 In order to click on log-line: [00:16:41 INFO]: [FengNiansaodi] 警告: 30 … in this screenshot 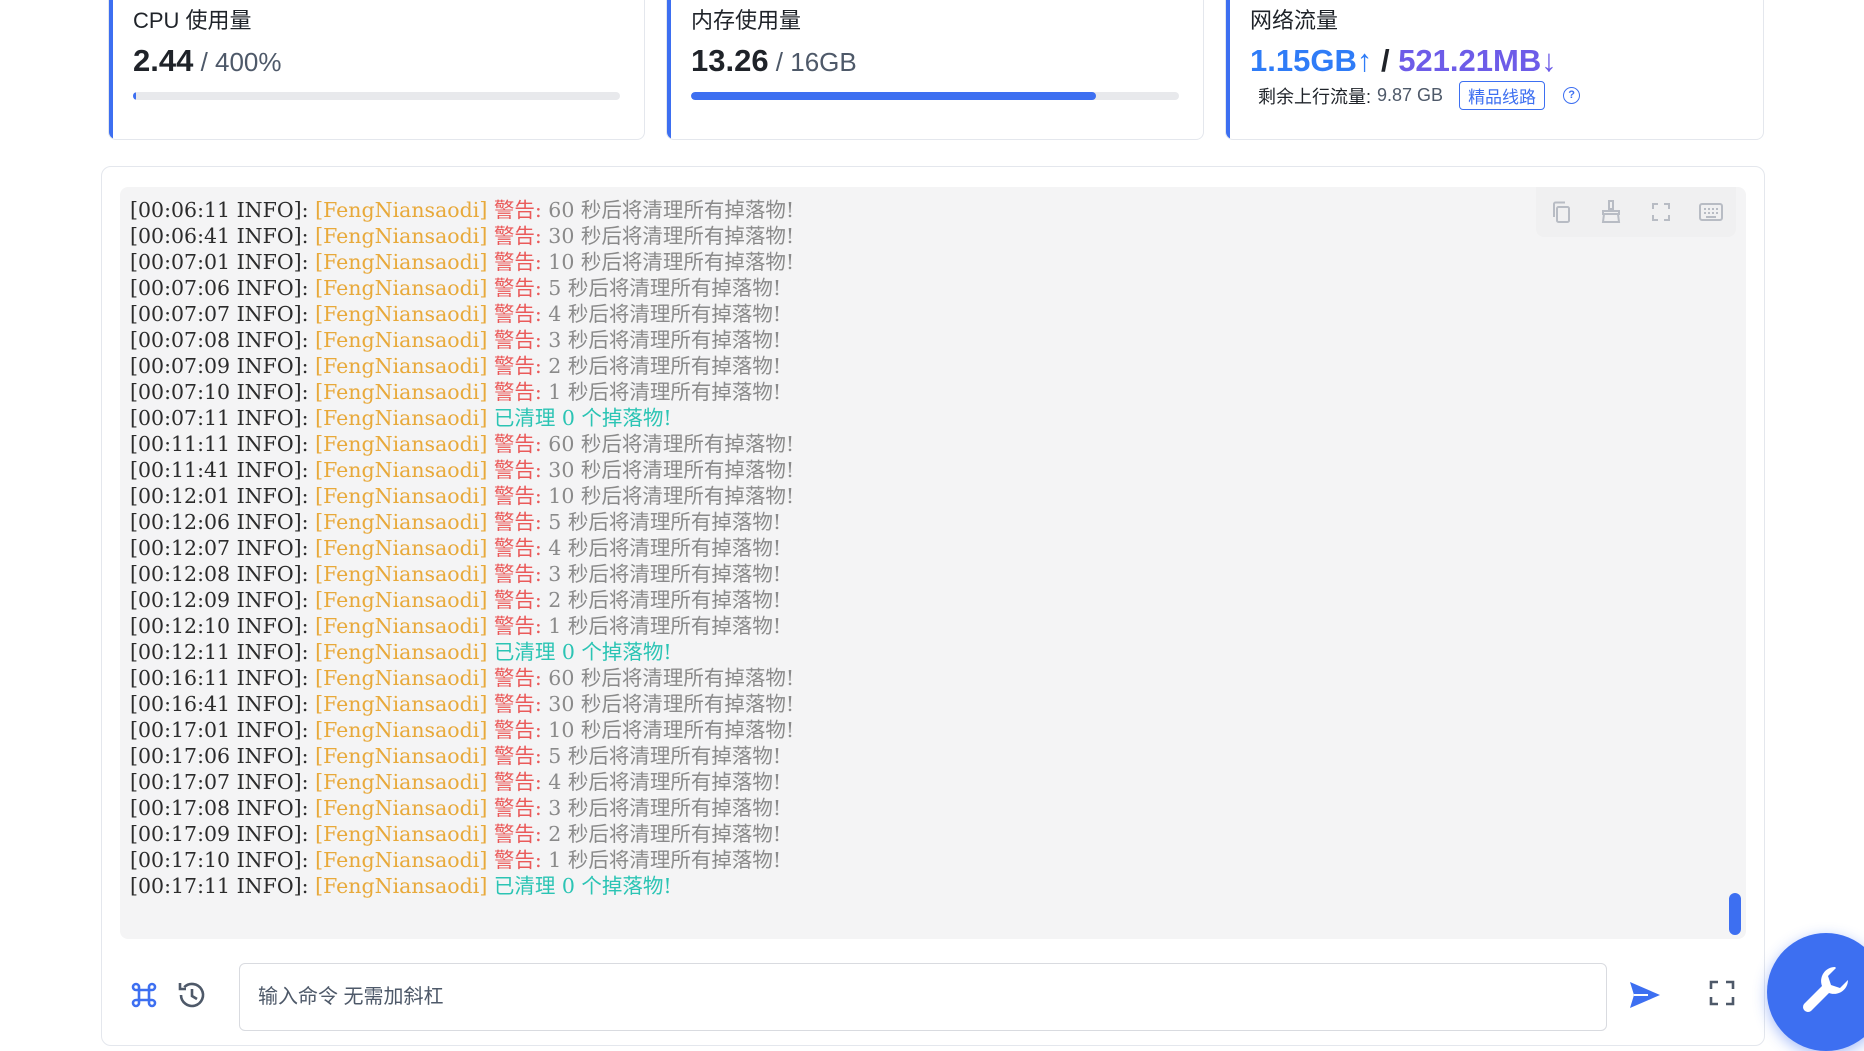, I will do `click(462, 704)`.